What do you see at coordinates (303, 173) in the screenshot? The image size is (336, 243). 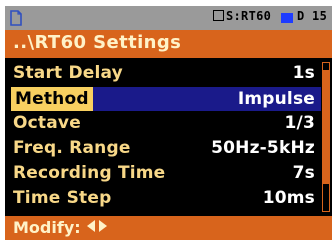 I see `setting-value: 7s` at bounding box center [303, 173].